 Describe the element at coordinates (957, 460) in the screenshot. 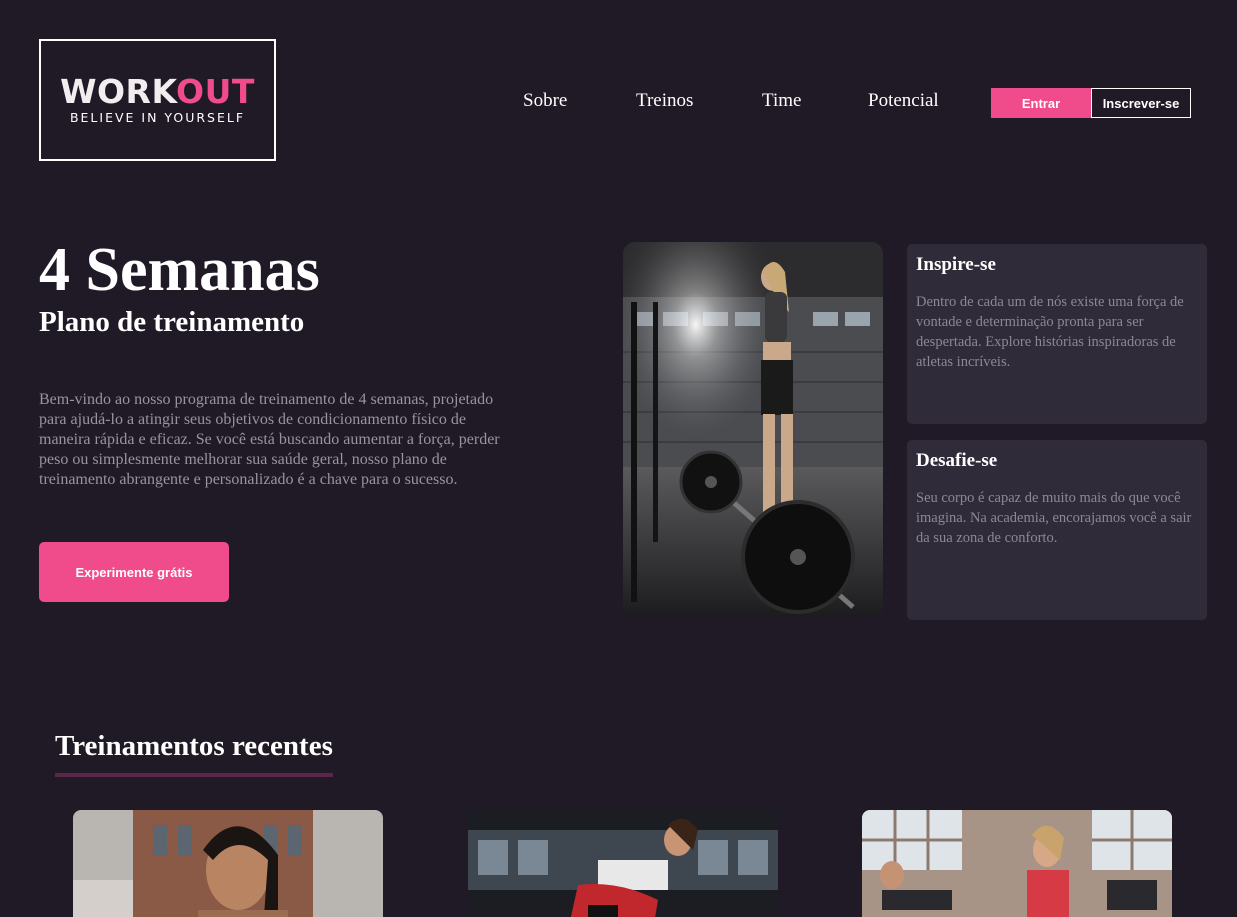

I see `card-title: Desafie-se` at that location.